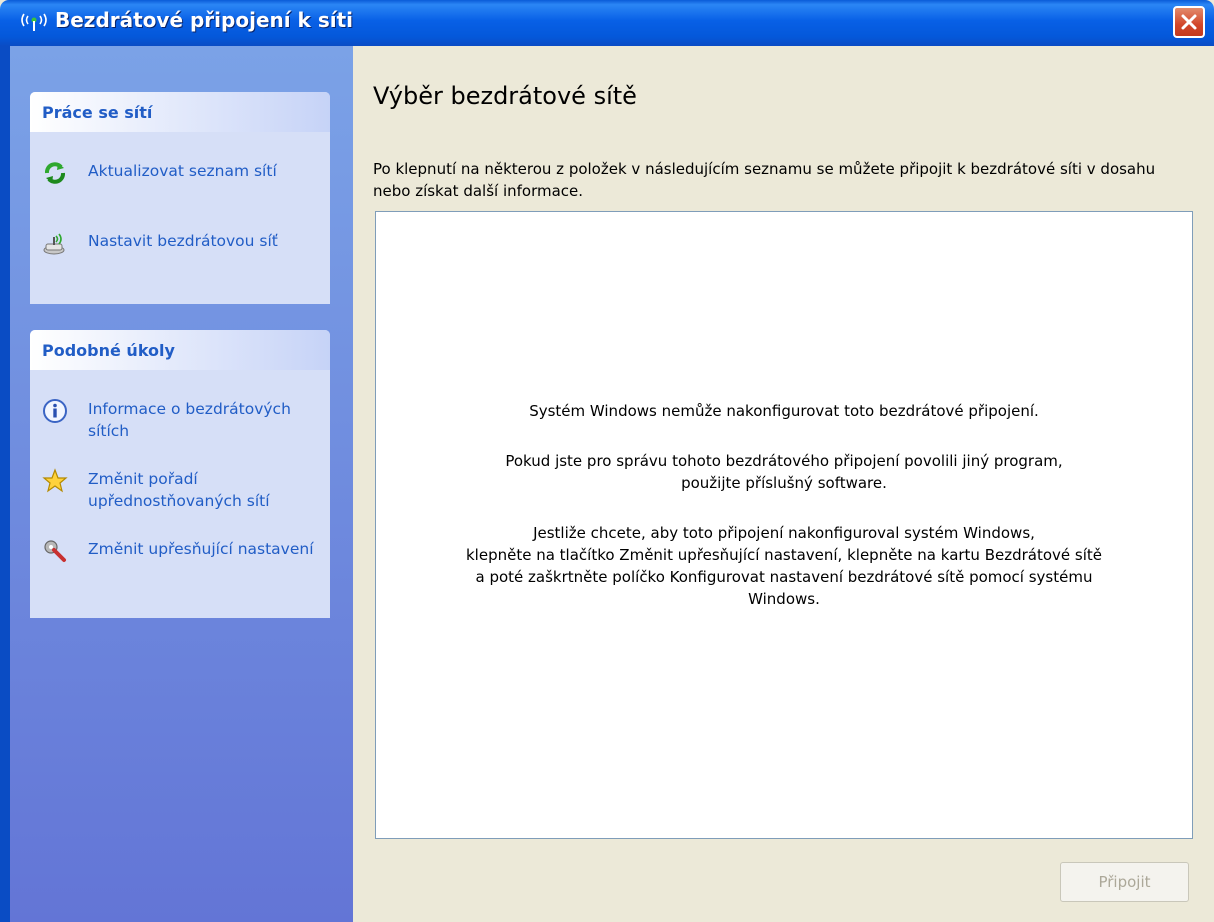  What do you see at coordinates (55, 551) in the screenshot?
I see `tools-icon` at bounding box center [55, 551].